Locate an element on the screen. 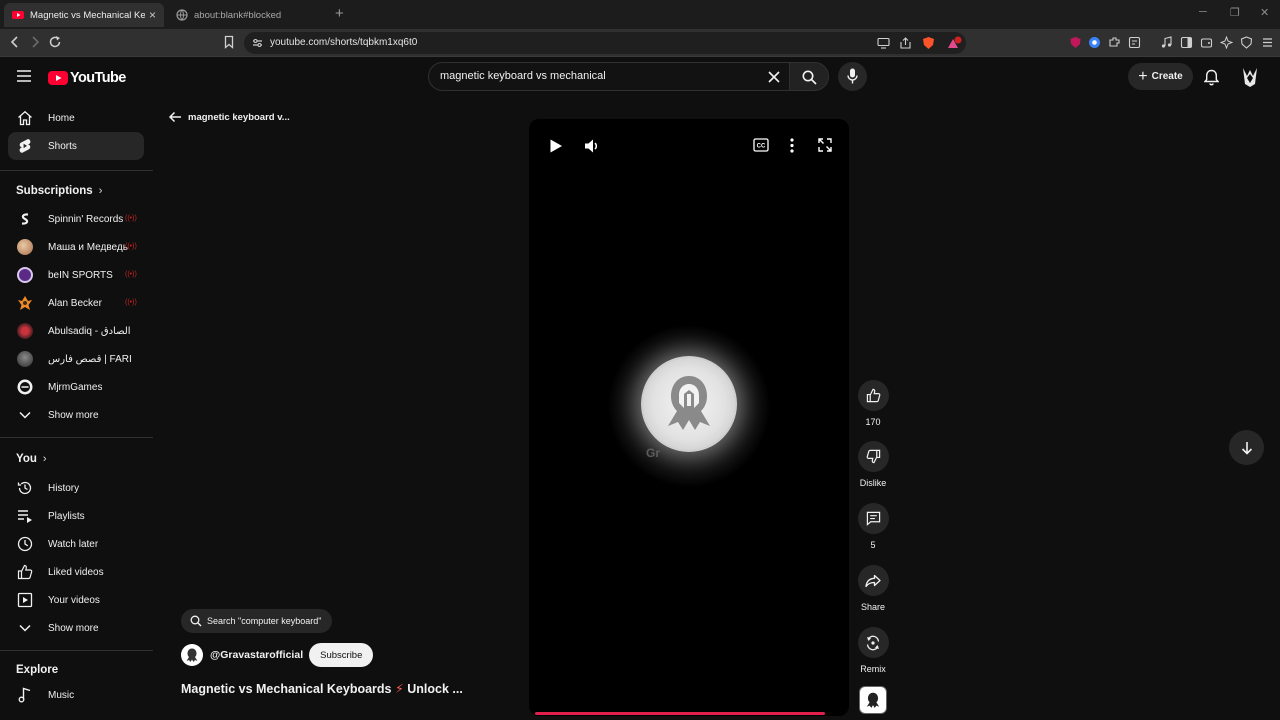  sidebar-item-subscription: Spinnin' Records ((•)) is located at coordinates (76, 219).